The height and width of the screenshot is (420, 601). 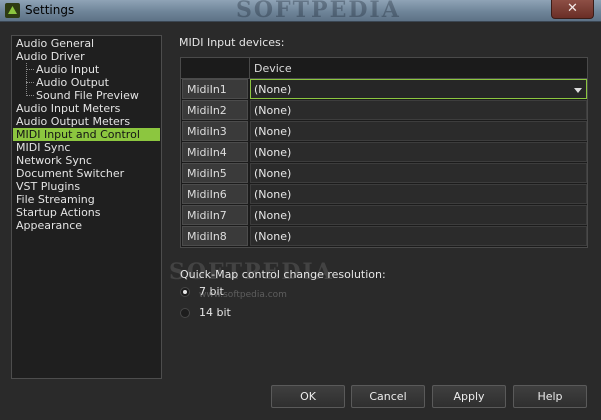 I want to click on device-cell-midiin4: (None), so click(x=418, y=152).